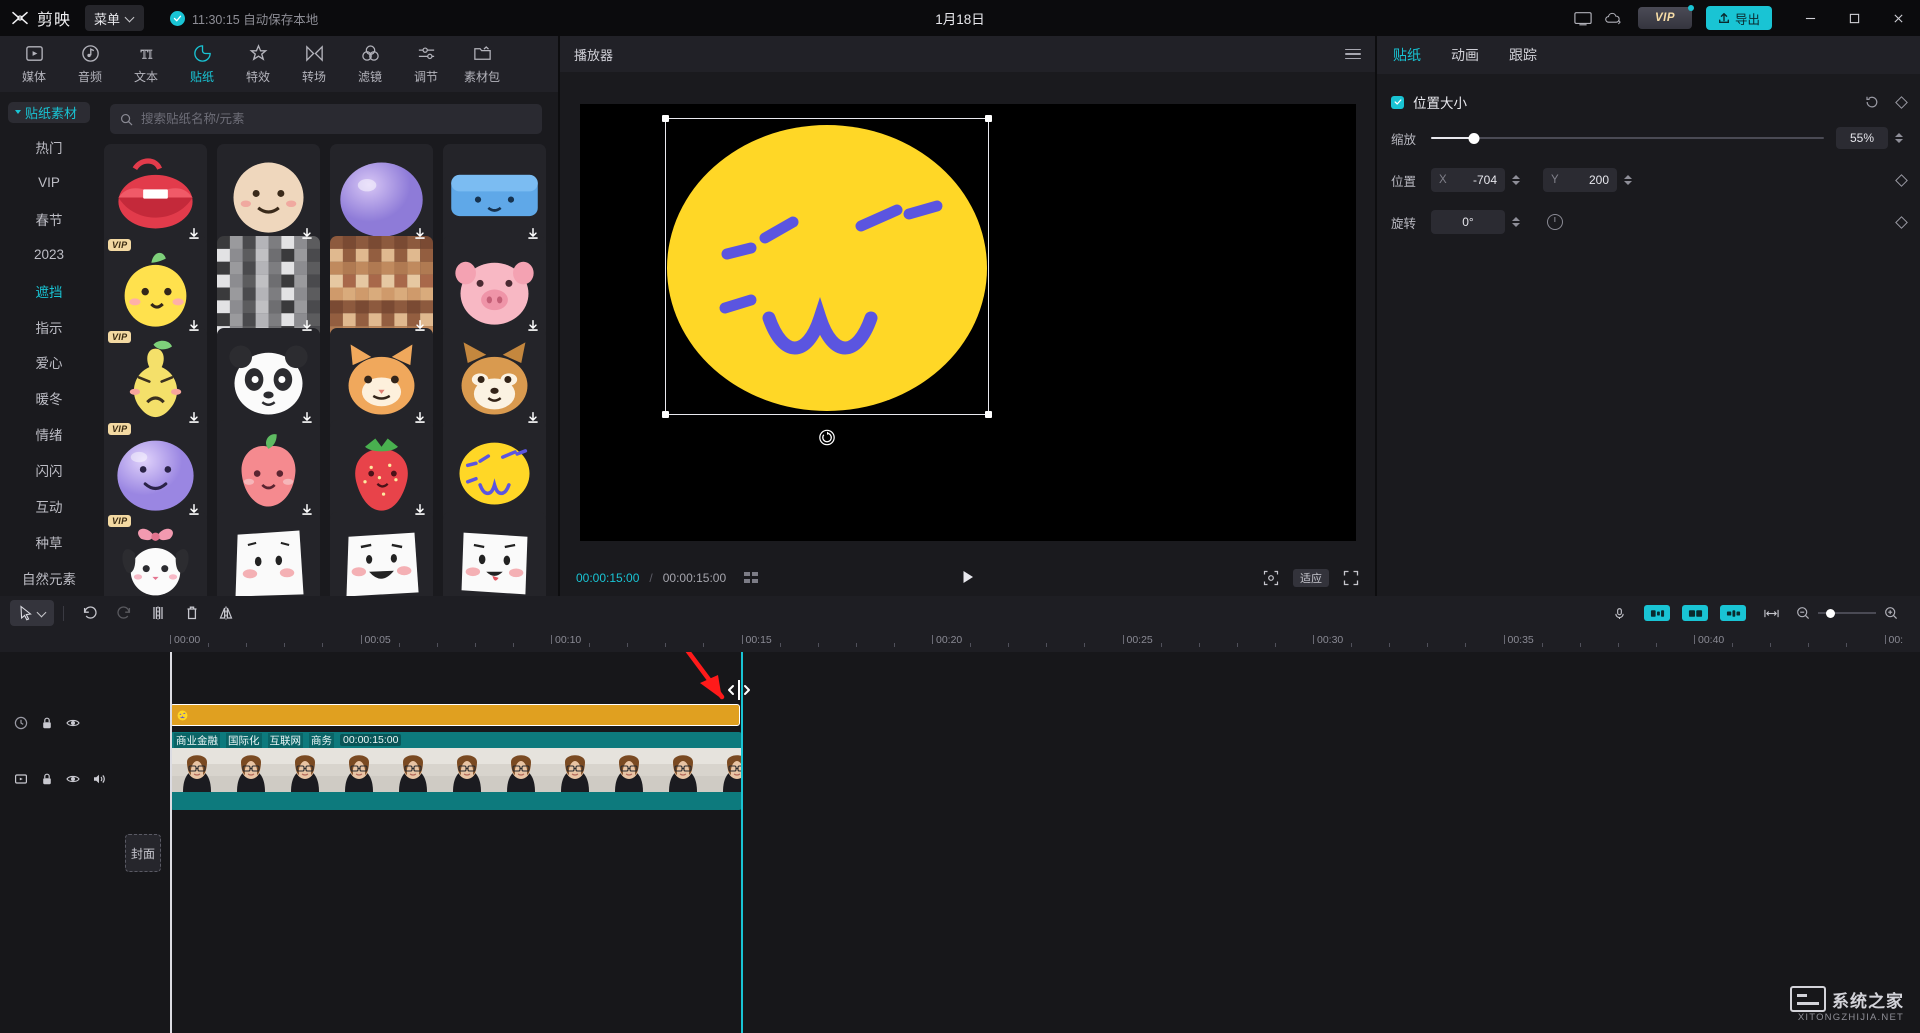 The height and width of the screenshot is (1033, 1920). Describe the element at coordinates (155, 195) in the screenshot. I see `sticker-lips` at that location.